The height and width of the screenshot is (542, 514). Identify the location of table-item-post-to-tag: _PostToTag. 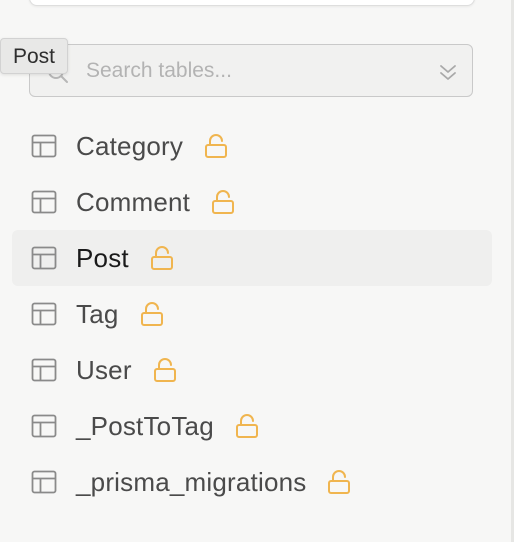
(252, 426).